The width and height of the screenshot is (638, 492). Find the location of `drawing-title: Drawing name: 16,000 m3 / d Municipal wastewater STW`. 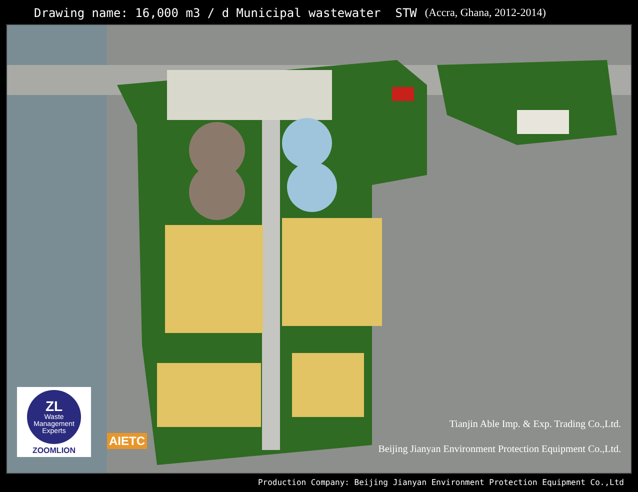

drawing-title: Drawing name: 16,000 m3 / d Municipal wastewater STW is located at coordinates (225, 13).